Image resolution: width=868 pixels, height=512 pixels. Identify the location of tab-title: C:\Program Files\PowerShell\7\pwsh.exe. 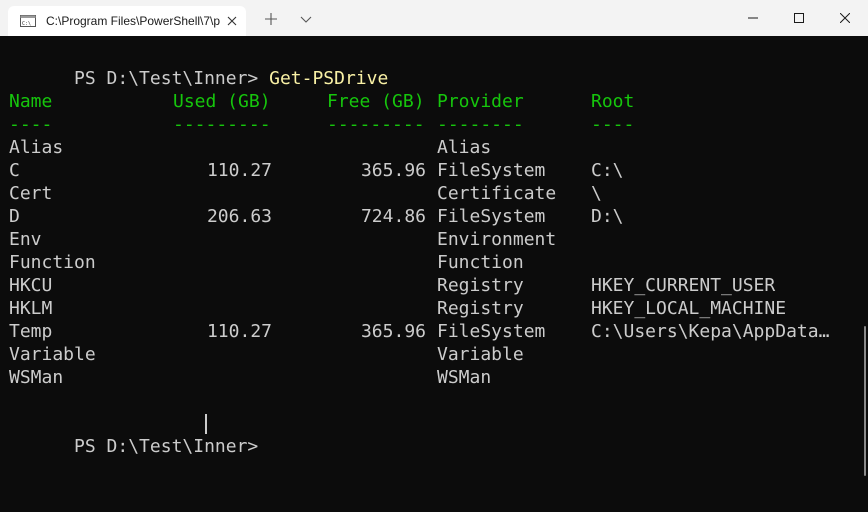
(133, 21).